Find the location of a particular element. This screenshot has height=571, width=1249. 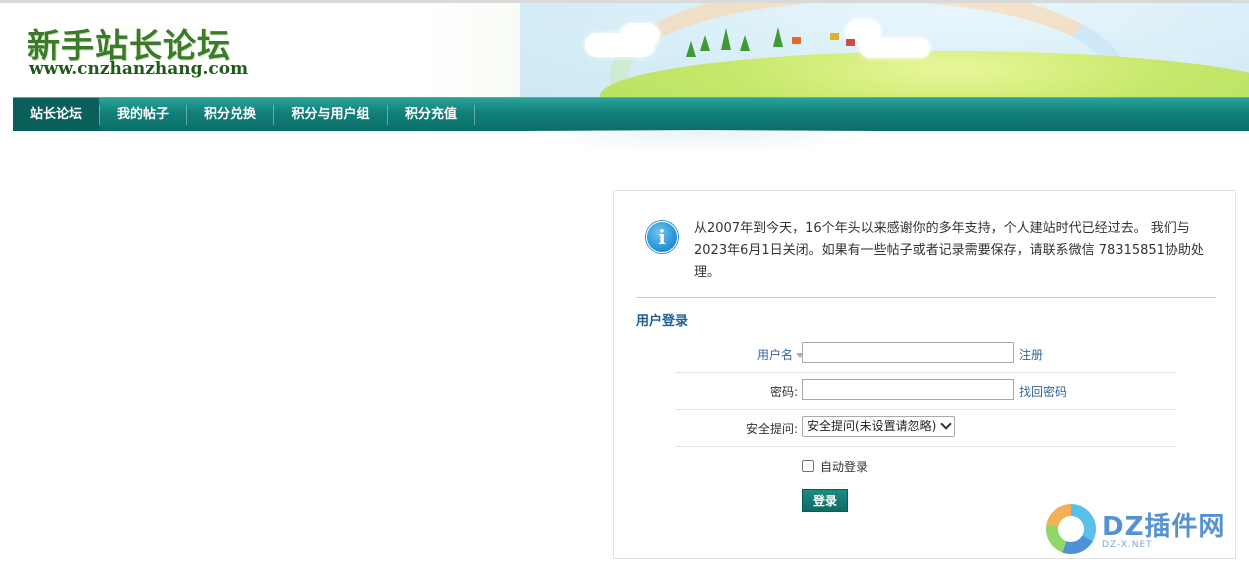

nav-item-points-usergroup: 积分与用户组 is located at coordinates (330, 114).